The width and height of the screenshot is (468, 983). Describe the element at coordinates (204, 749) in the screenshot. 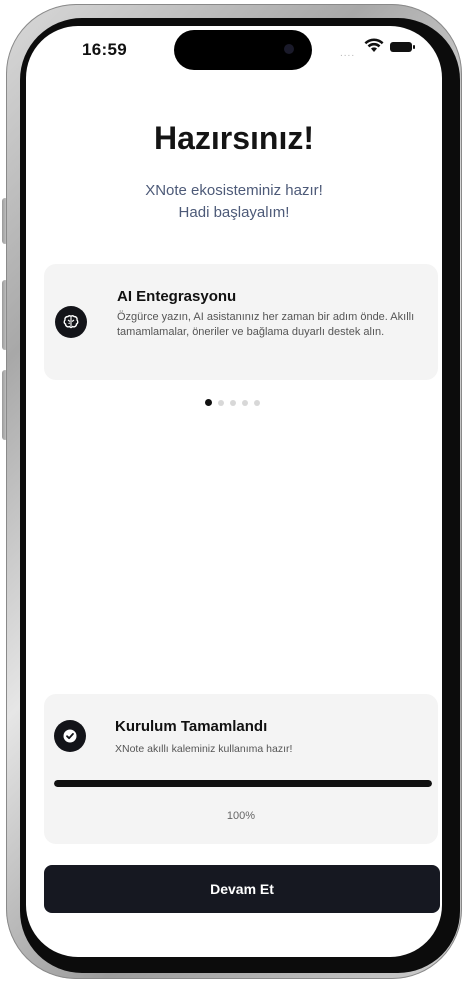

I see `setup-complete-description: XNote akıllı kaleminiz kullanıma hazır!` at that location.